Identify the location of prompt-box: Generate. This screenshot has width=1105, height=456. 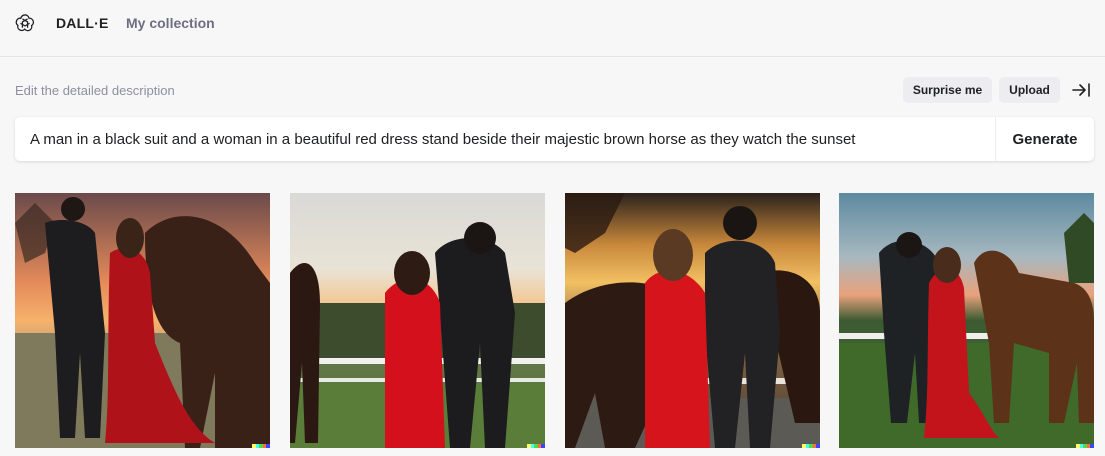
(554, 139).